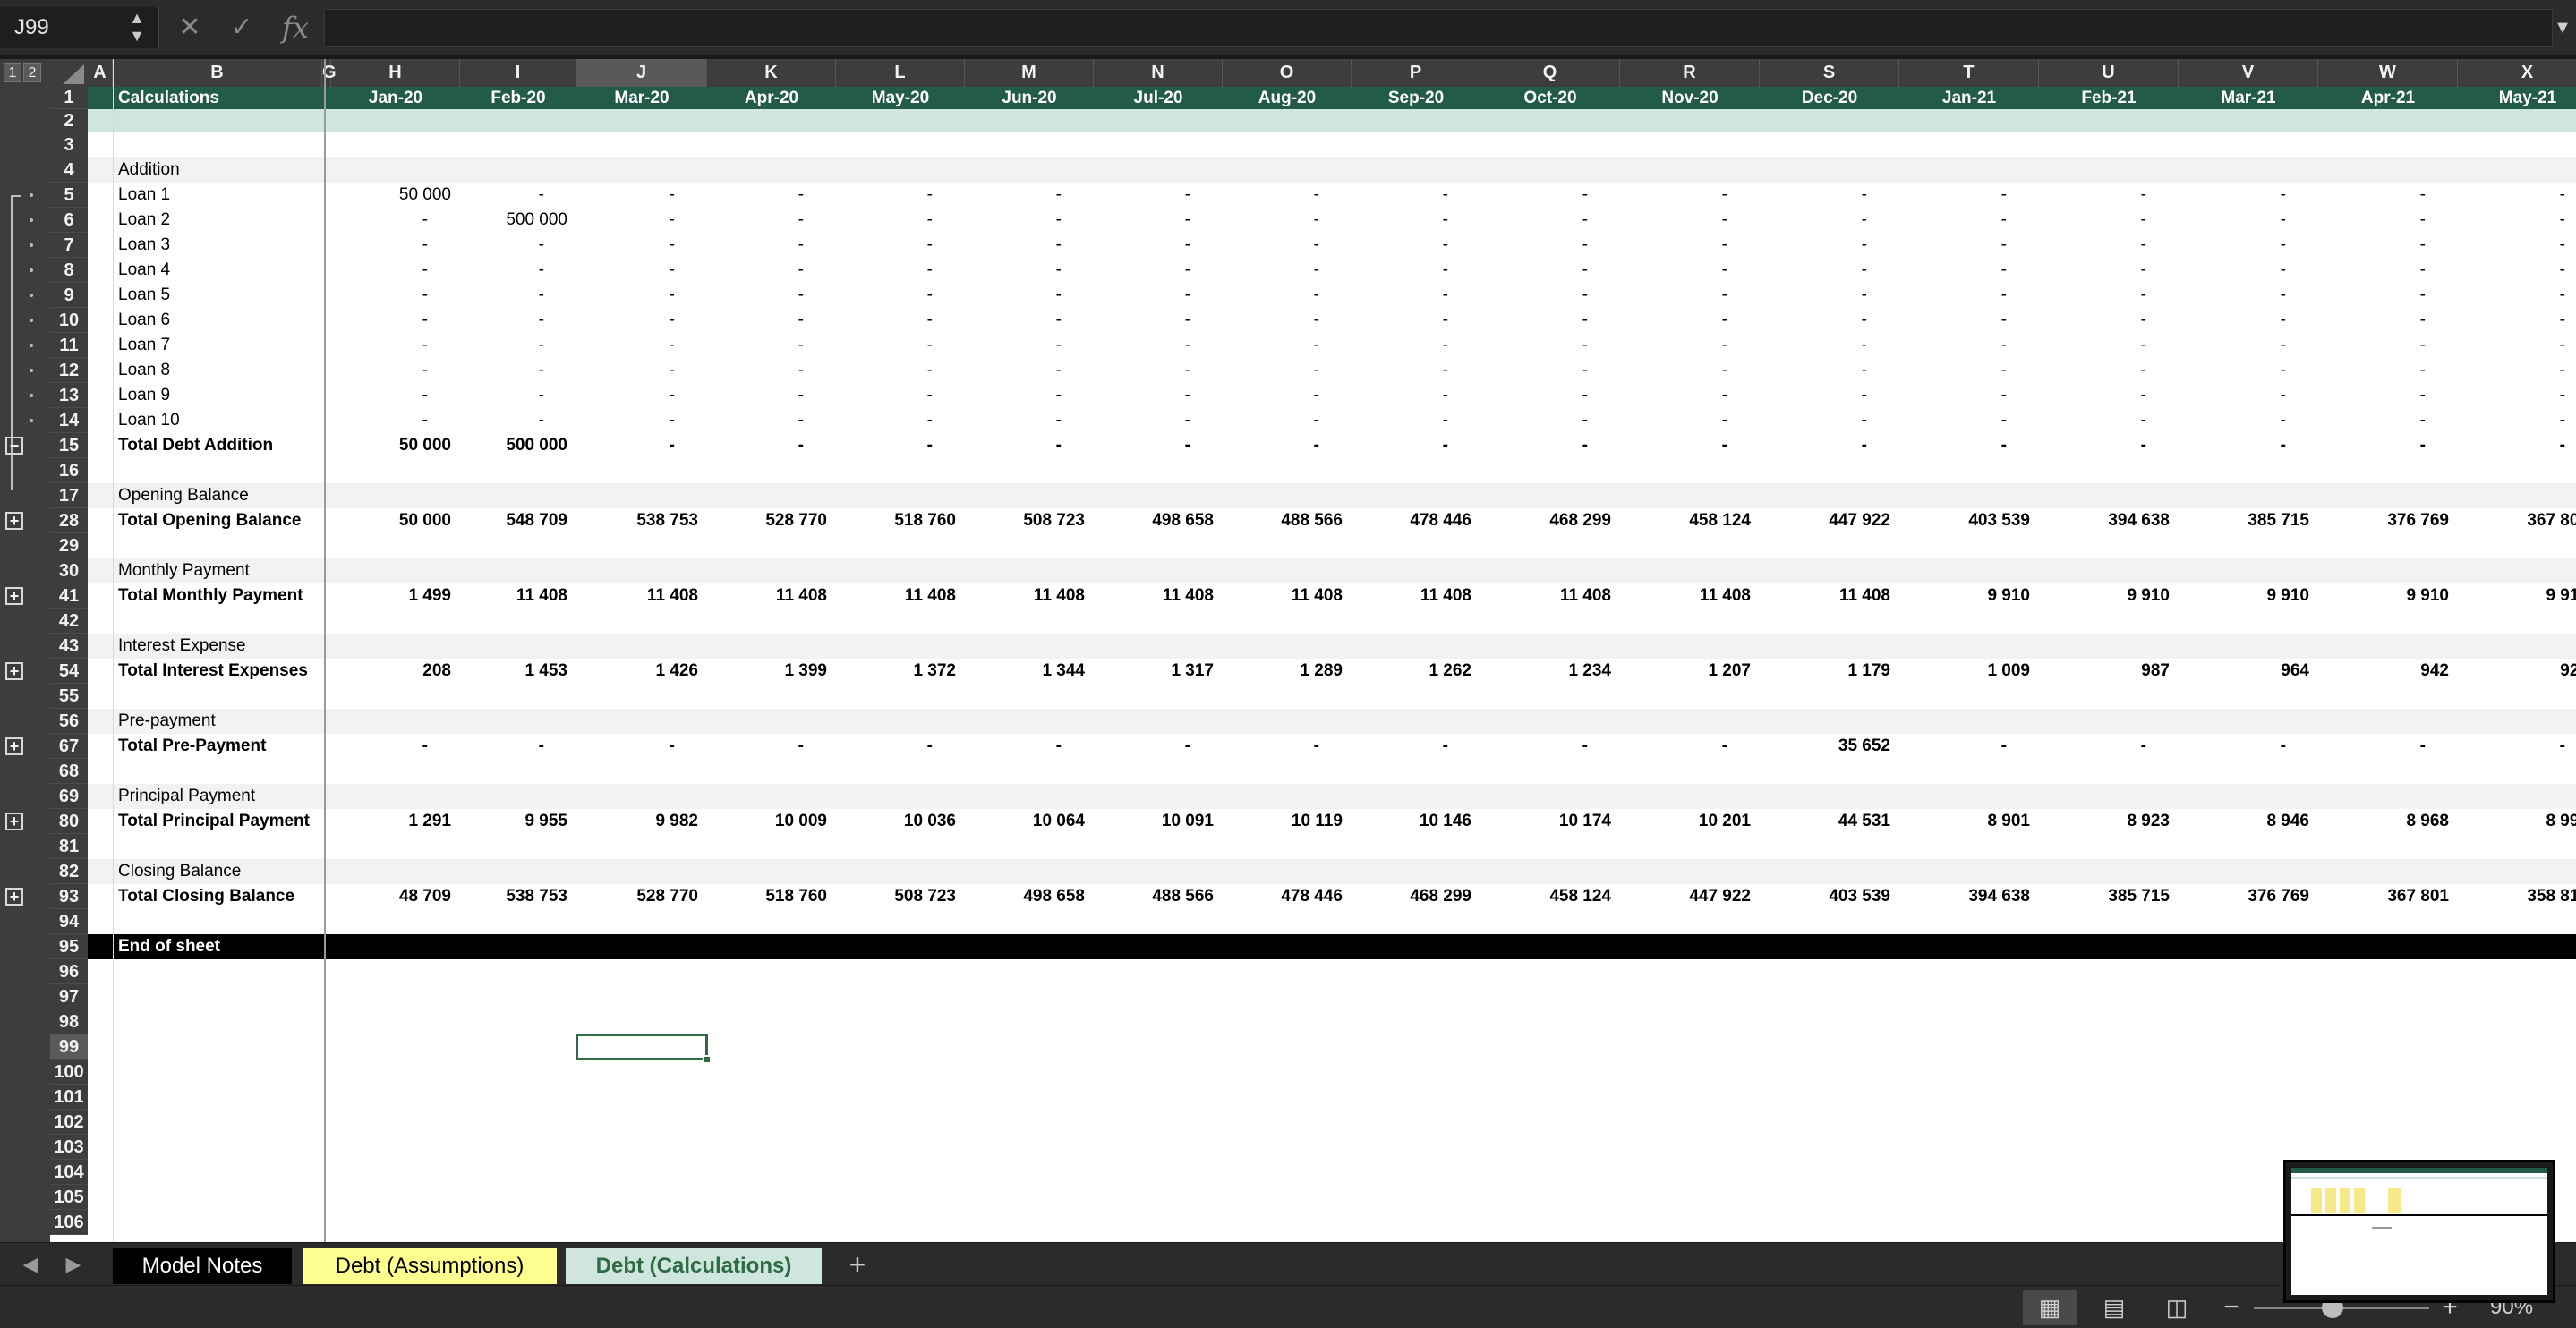  I want to click on row-cells: Loan 2-500 000- - - - - - - - - - - - - - -, so click(1332, 220).